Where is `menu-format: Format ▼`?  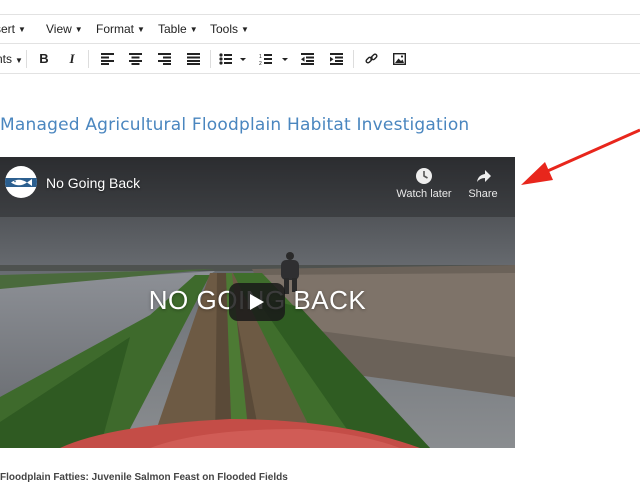
menu-format: Format ▼ is located at coordinates (120, 29).